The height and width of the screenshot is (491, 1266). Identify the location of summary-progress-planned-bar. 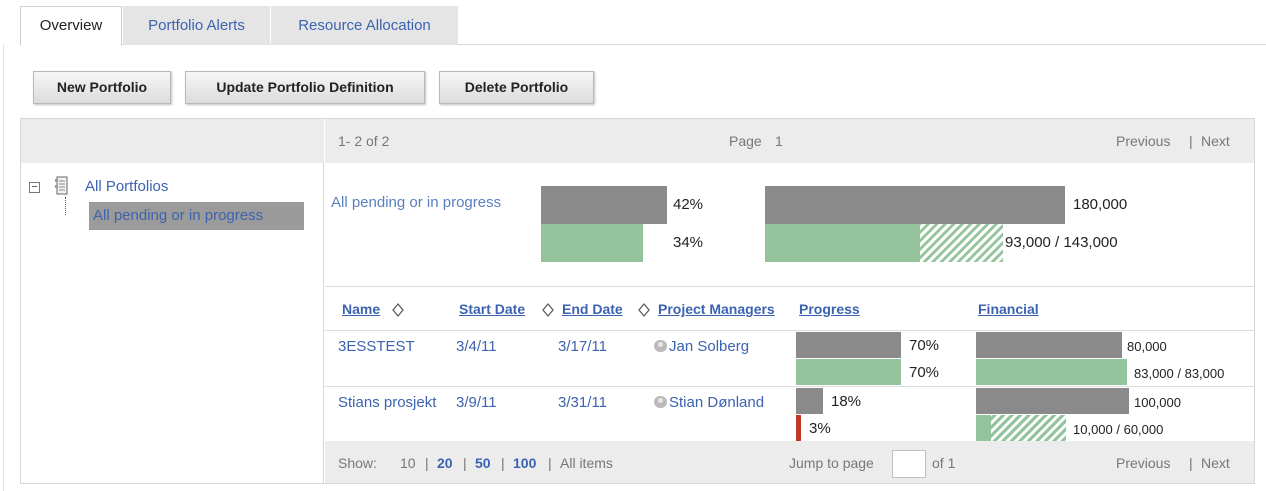
(604, 205).